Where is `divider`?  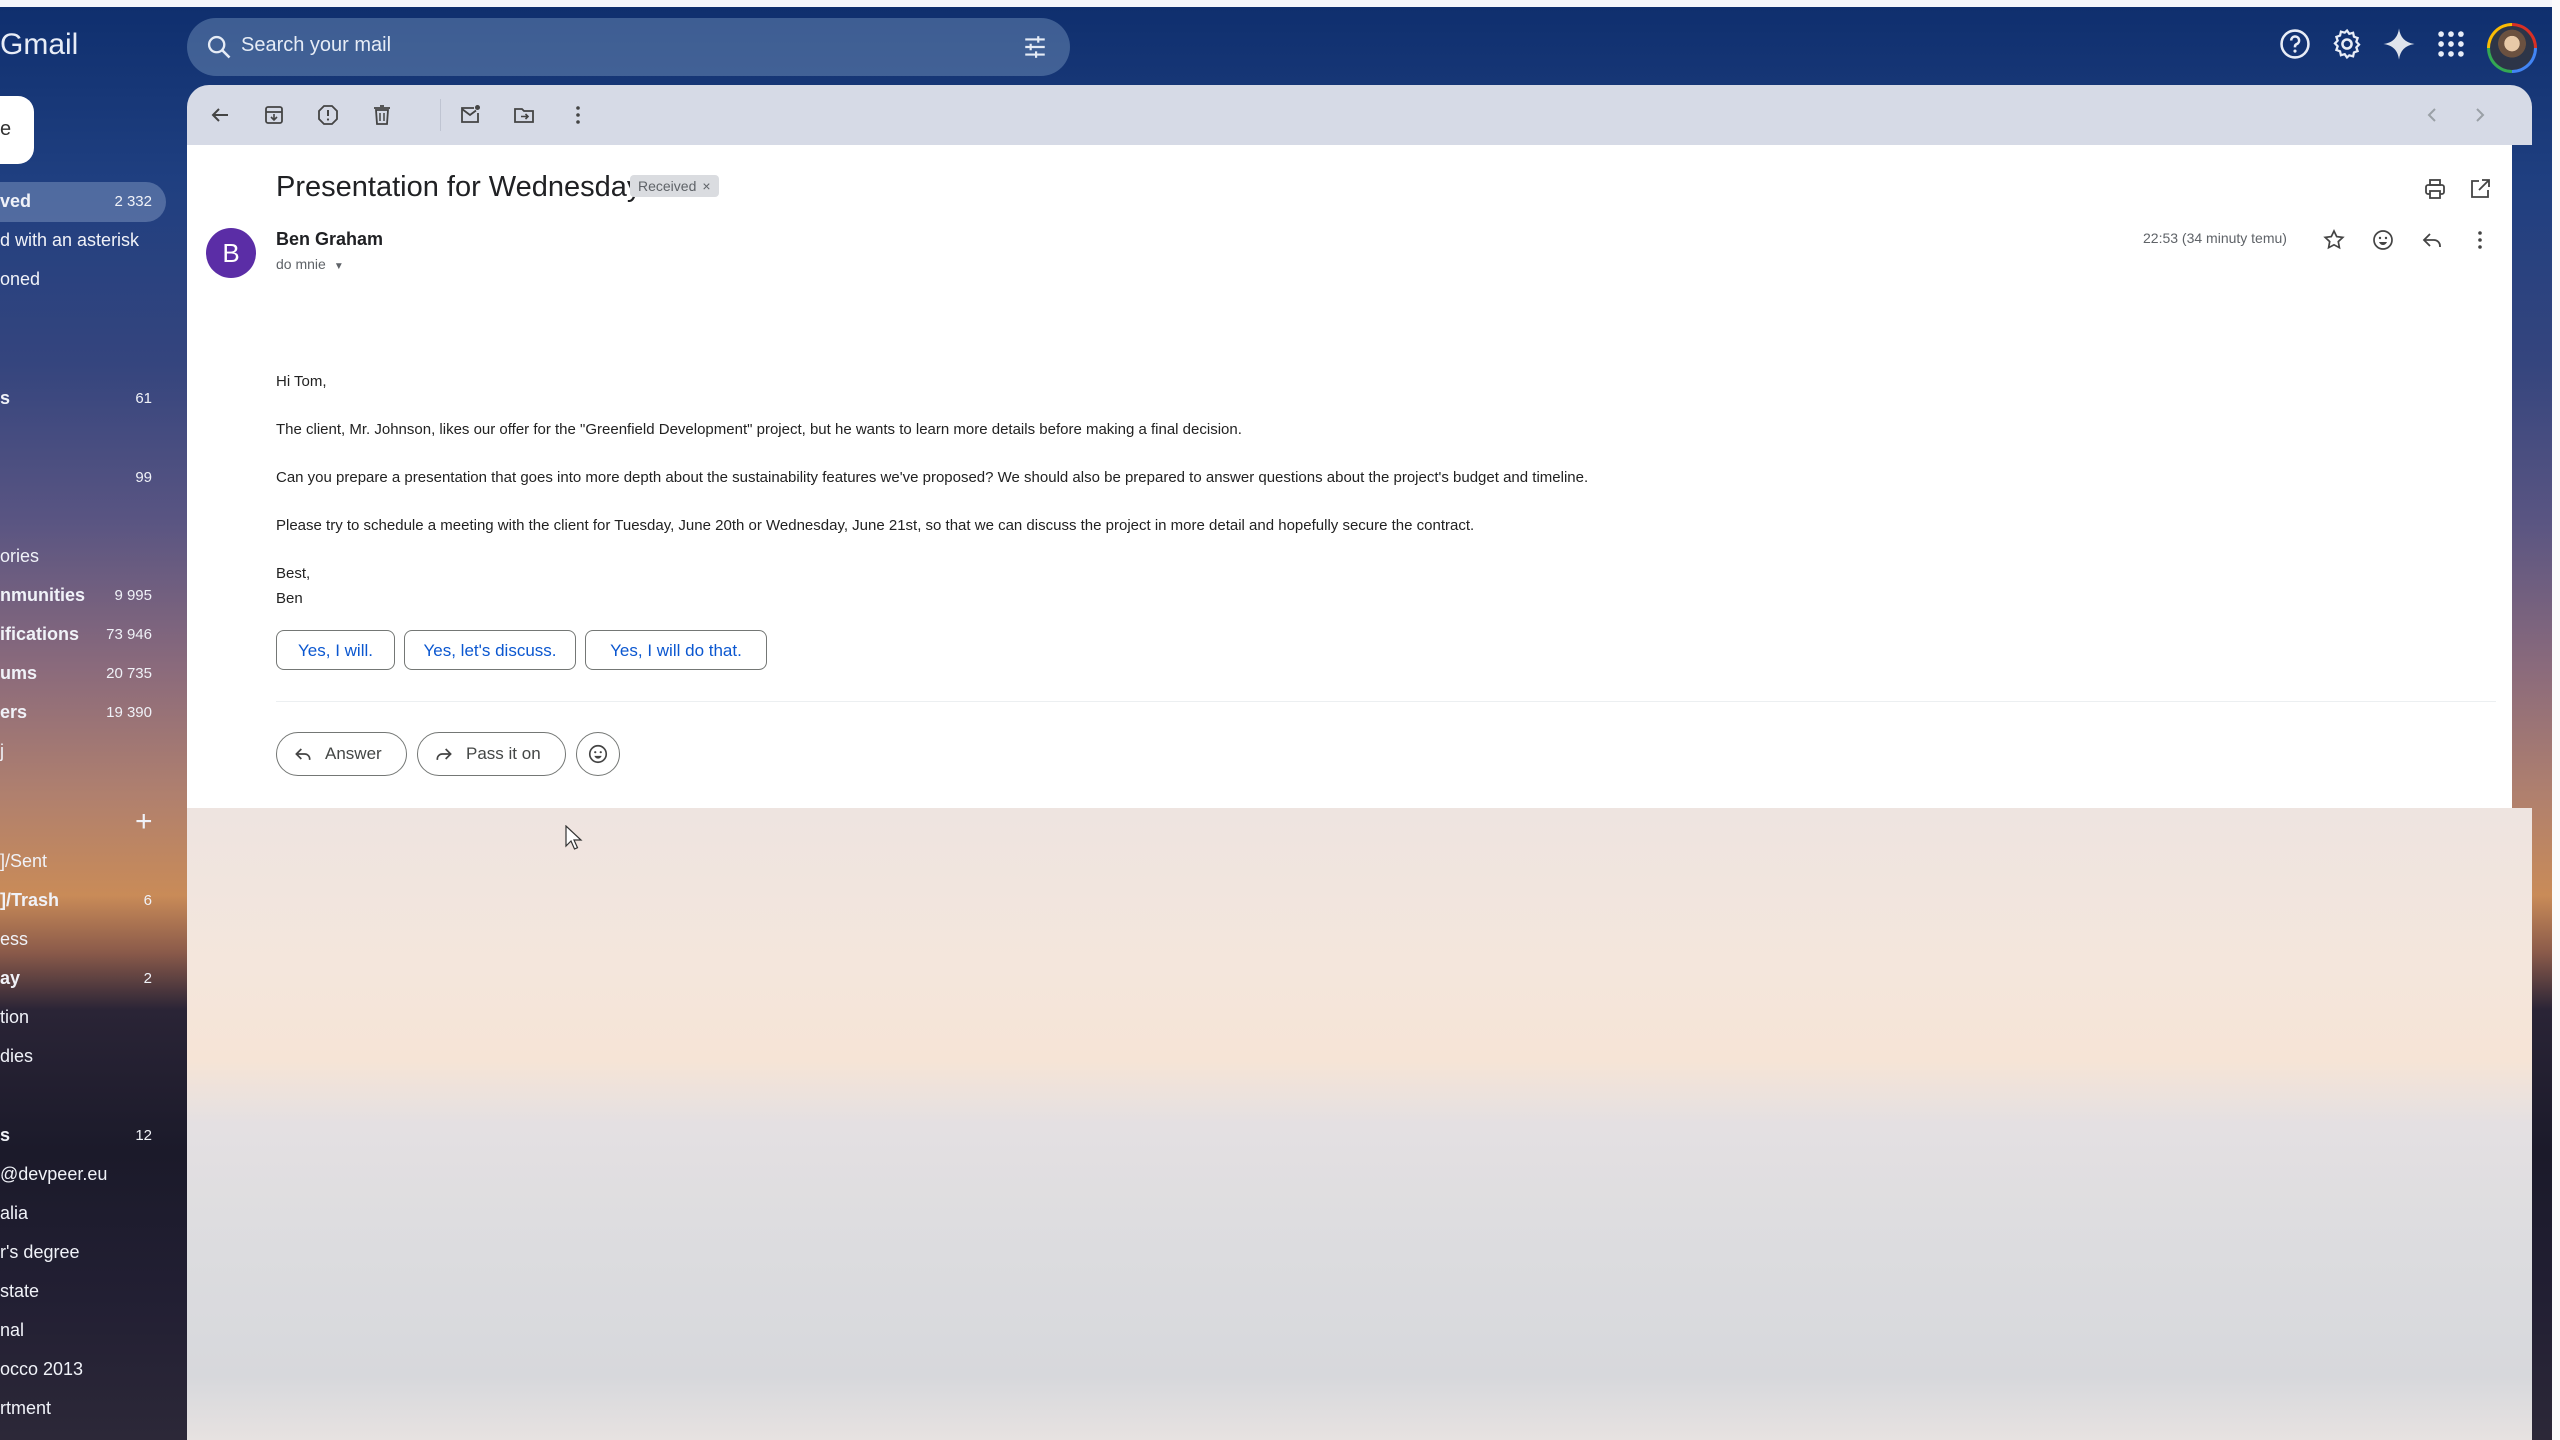
divider is located at coordinates (1386, 701).